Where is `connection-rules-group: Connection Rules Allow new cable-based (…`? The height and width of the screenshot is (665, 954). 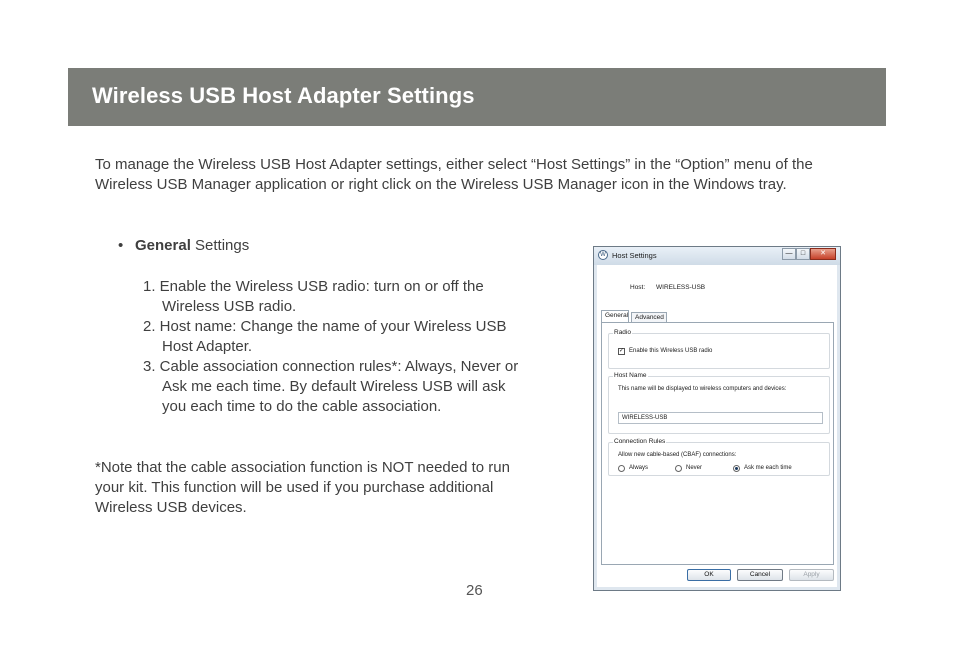
connection-rules-group: Connection Rules Allow new cable-based (… is located at coordinates (719, 457).